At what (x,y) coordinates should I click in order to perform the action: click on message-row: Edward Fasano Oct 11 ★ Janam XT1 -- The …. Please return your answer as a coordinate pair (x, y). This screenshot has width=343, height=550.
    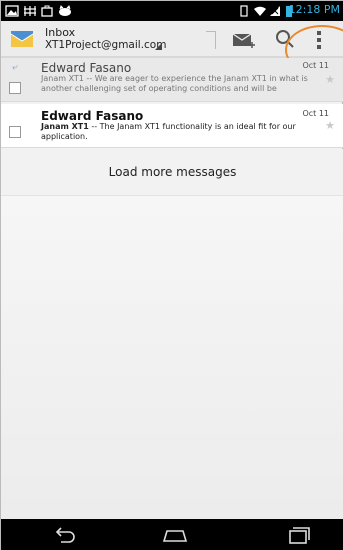
    Looking at the image, I should click on (172, 126).